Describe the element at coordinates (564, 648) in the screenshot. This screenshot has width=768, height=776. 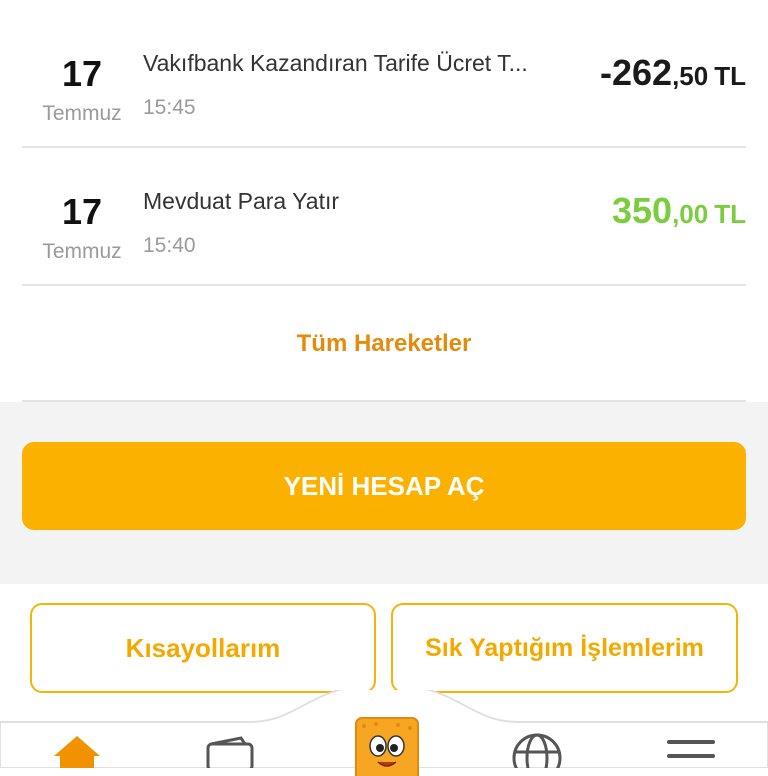
I see `frequent-transactions-button: Sık Yaptığım İşlemlerim` at that location.